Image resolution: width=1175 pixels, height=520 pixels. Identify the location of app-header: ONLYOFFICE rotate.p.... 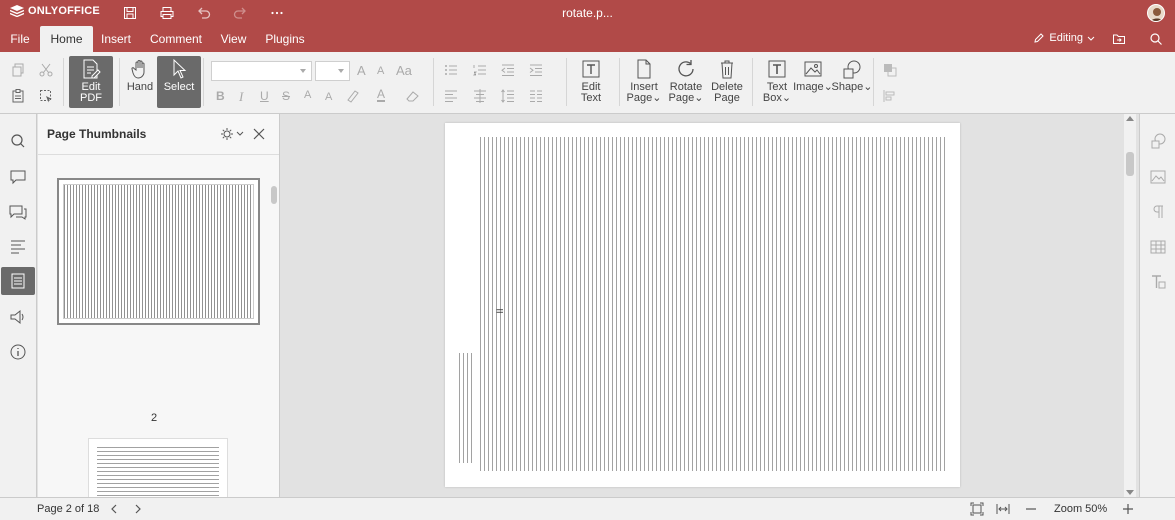
(587, 13).